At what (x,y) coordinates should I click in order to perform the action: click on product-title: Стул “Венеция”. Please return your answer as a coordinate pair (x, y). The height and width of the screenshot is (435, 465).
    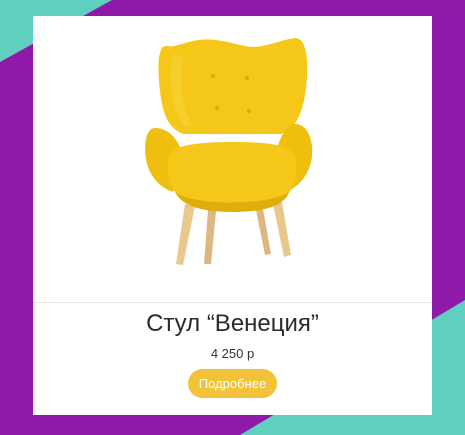
    Looking at the image, I should click on (232, 323).